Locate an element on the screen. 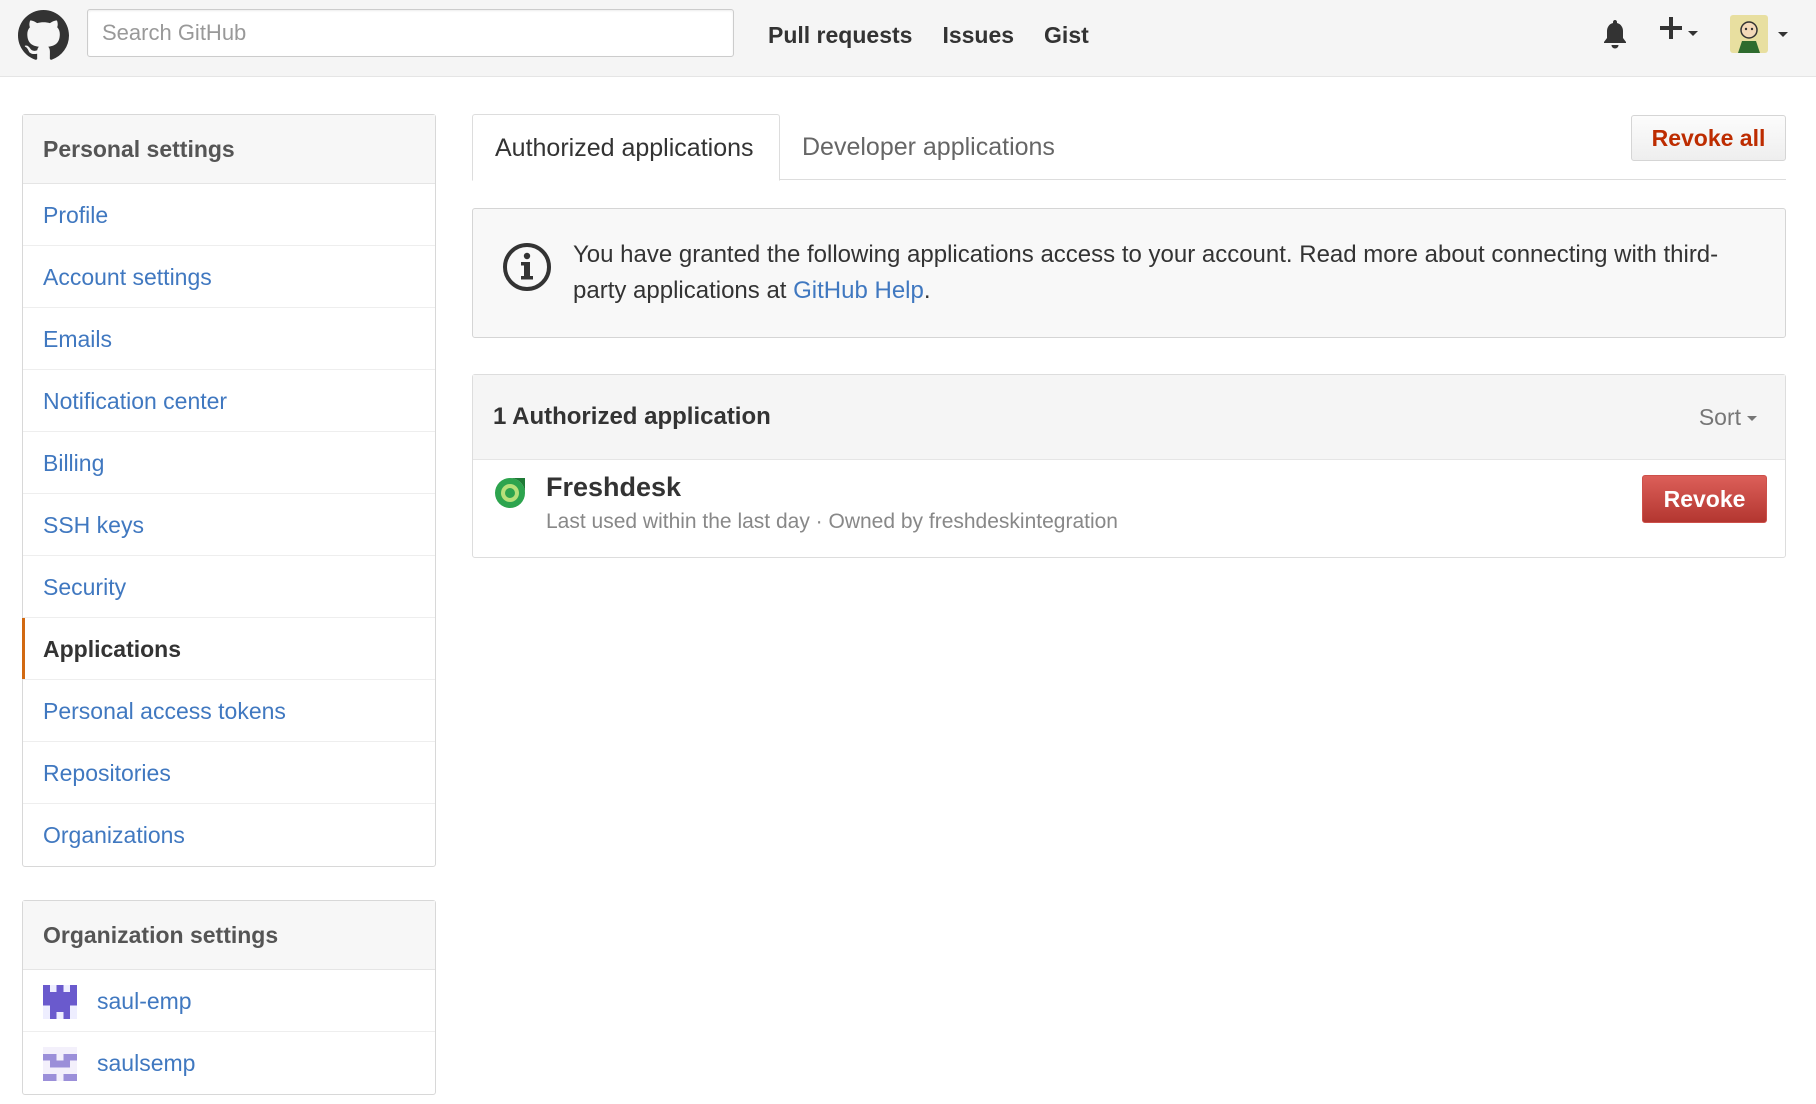  org-name: saul-emp is located at coordinates (144, 1001).